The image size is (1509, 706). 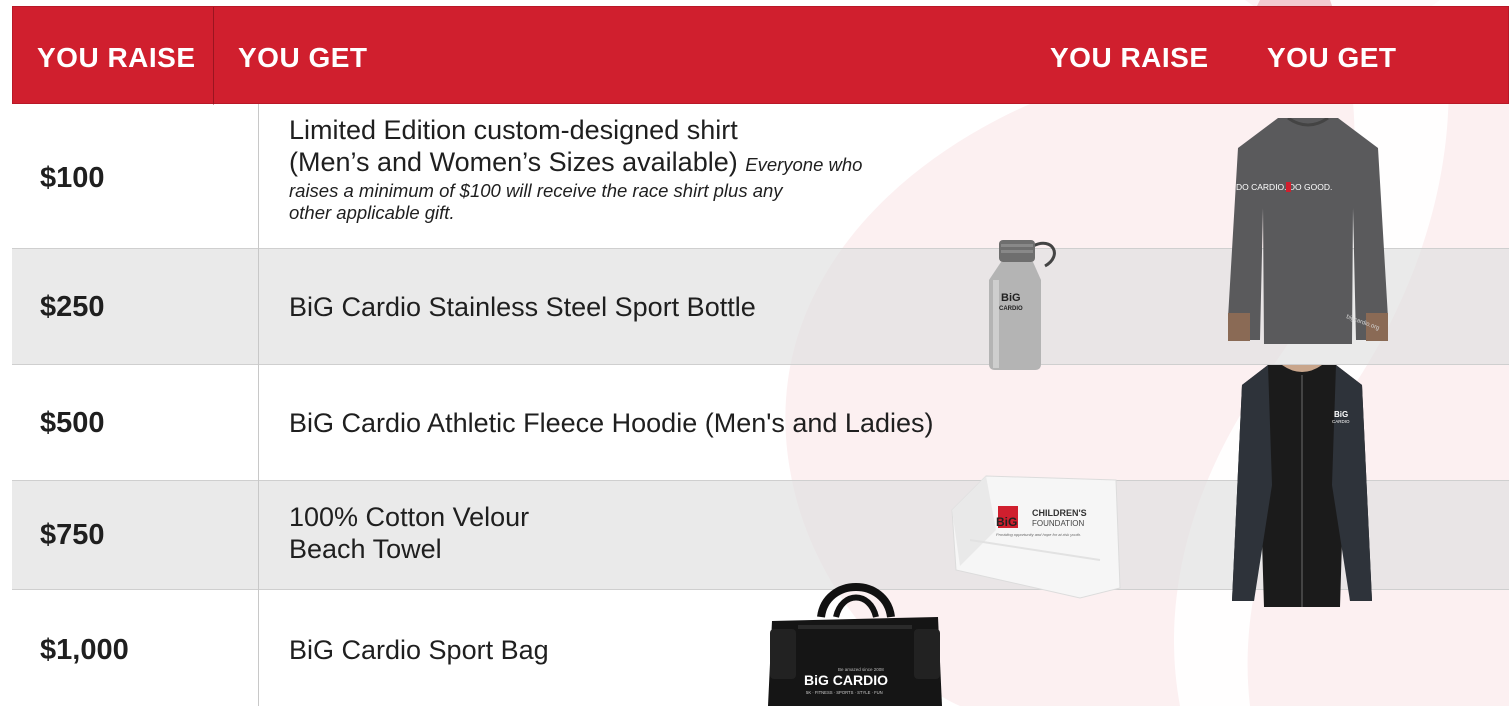 I want to click on reward-title: BiG Cardio Stainless Steel Sport Bottle, so click(x=522, y=307).